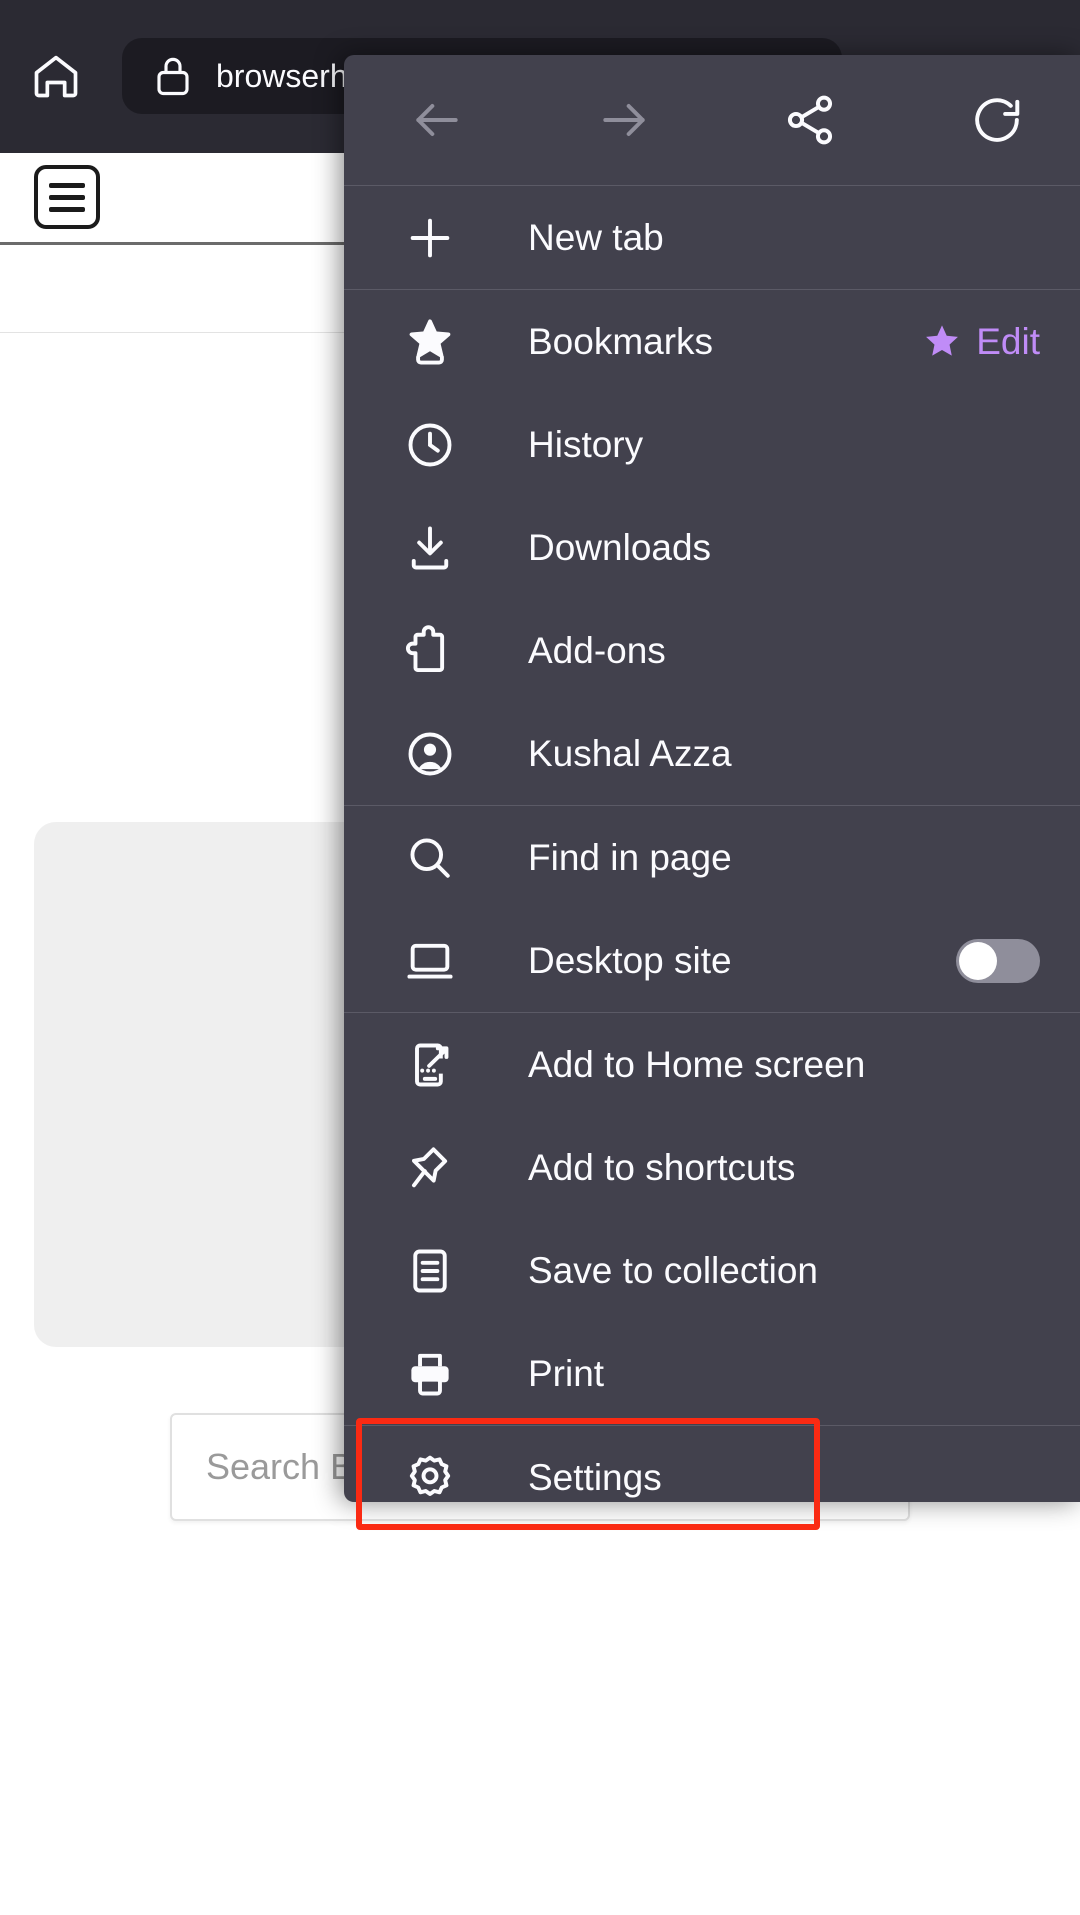 This screenshot has width=1080, height=1915. What do you see at coordinates (712, 1373) in the screenshot?
I see `menu-item-print: Print` at bounding box center [712, 1373].